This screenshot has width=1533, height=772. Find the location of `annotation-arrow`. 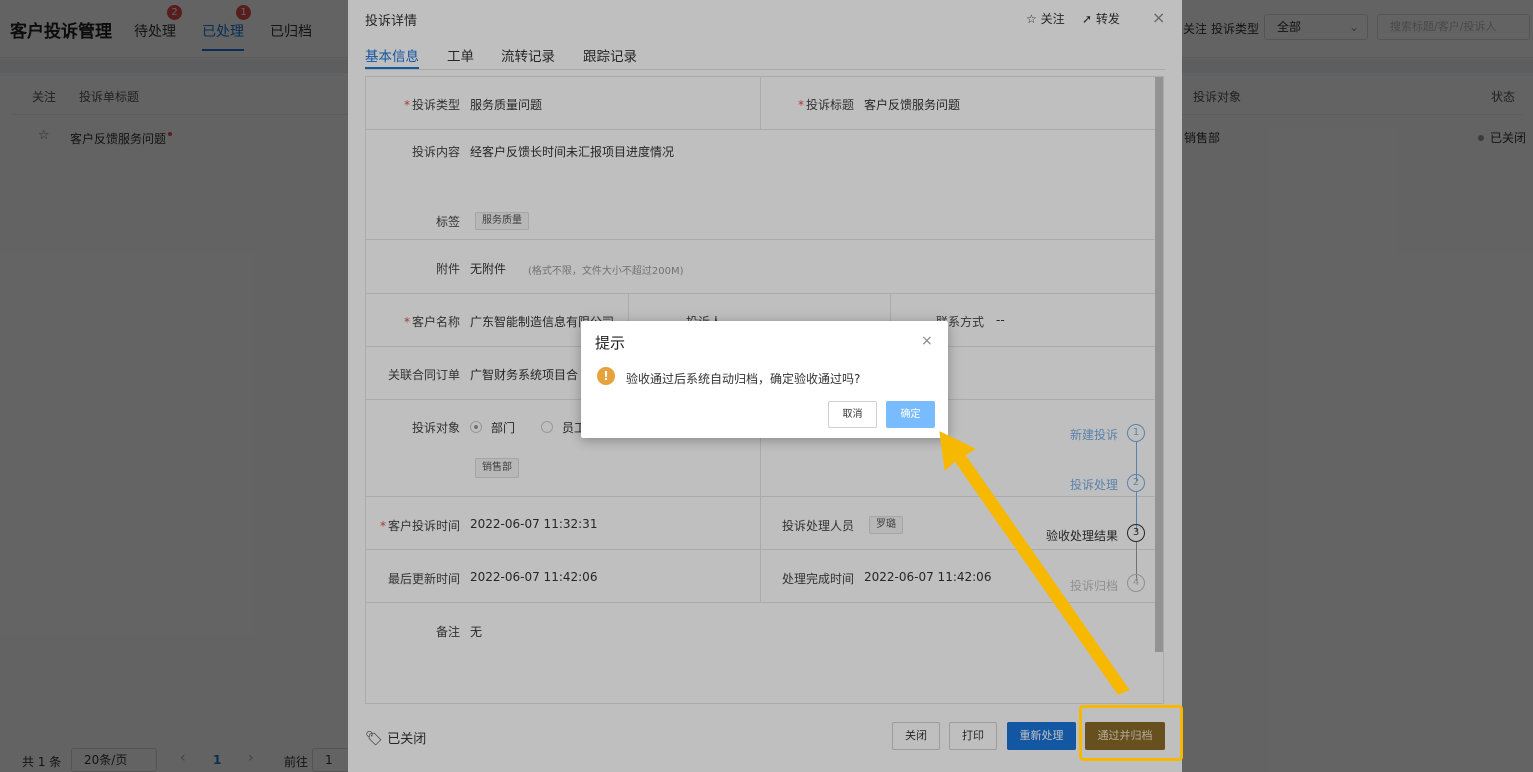

annotation-arrow is located at coordinates (1034, 563).